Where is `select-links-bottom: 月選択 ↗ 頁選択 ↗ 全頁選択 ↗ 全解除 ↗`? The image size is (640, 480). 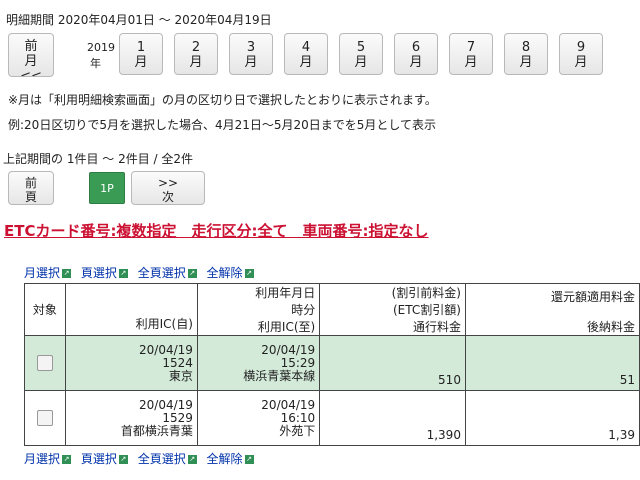 select-links-bottom: 月選択 ↗ 頁選択 ↗ 全頁選択 ↗ 全解除 ↗ is located at coordinates (142, 458).